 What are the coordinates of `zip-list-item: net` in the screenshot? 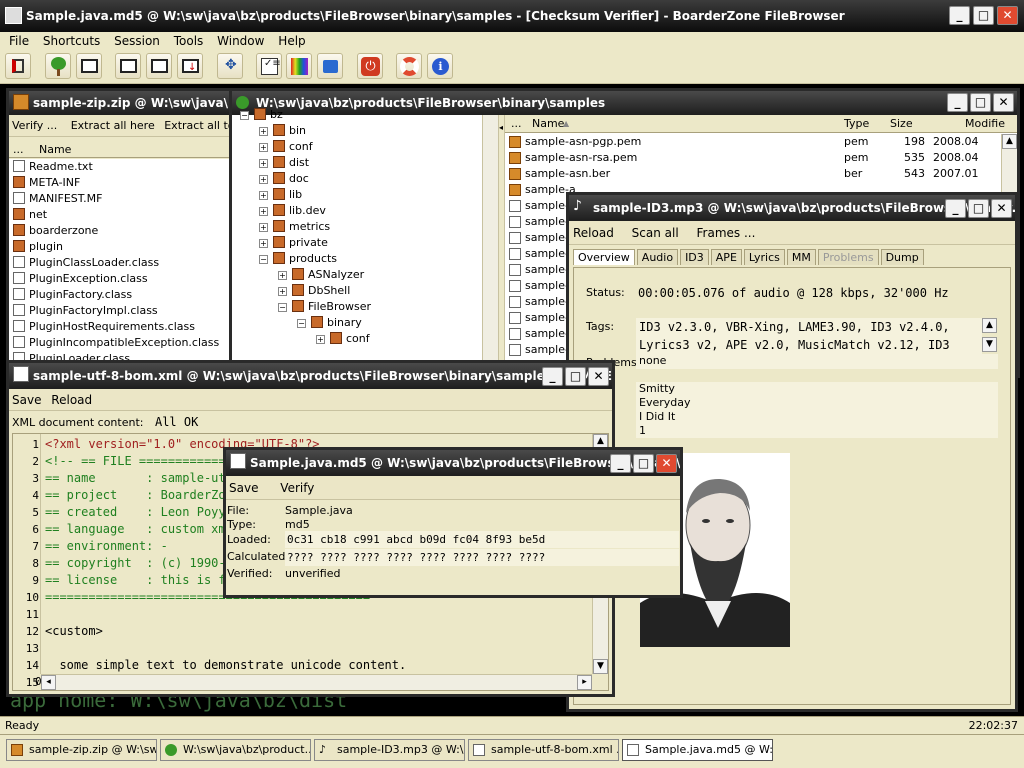 It's located at (123, 215).